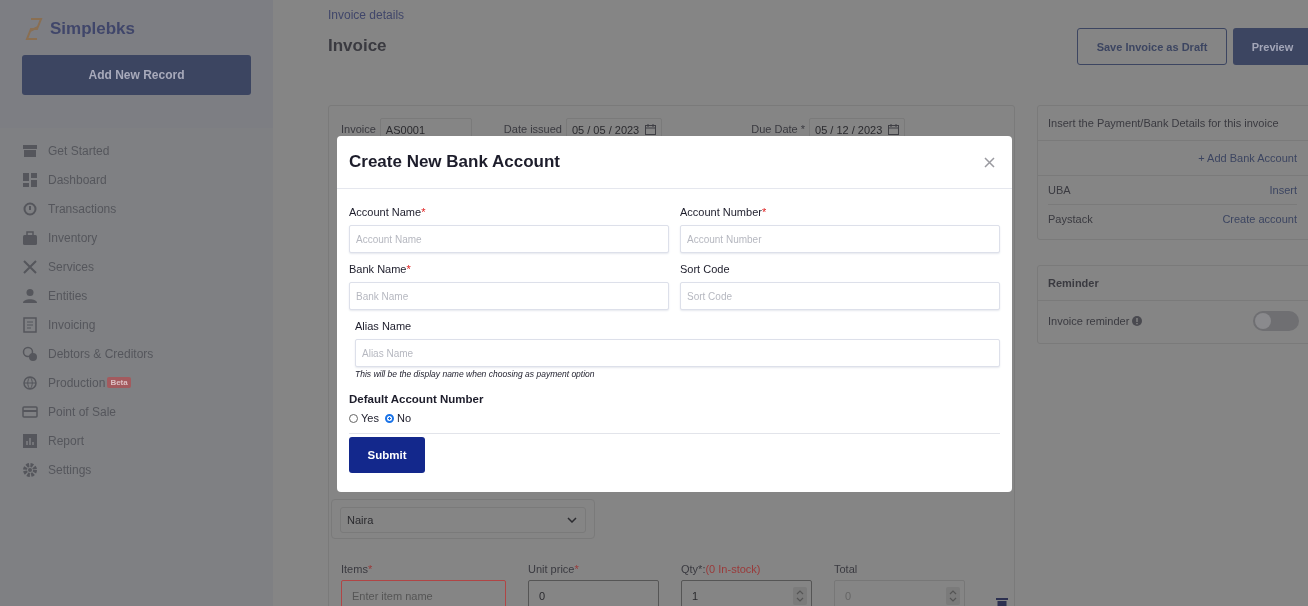 The height and width of the screenshot is (606, 1308). I want to click on field-label: Default Account Number, so click(416, 399).